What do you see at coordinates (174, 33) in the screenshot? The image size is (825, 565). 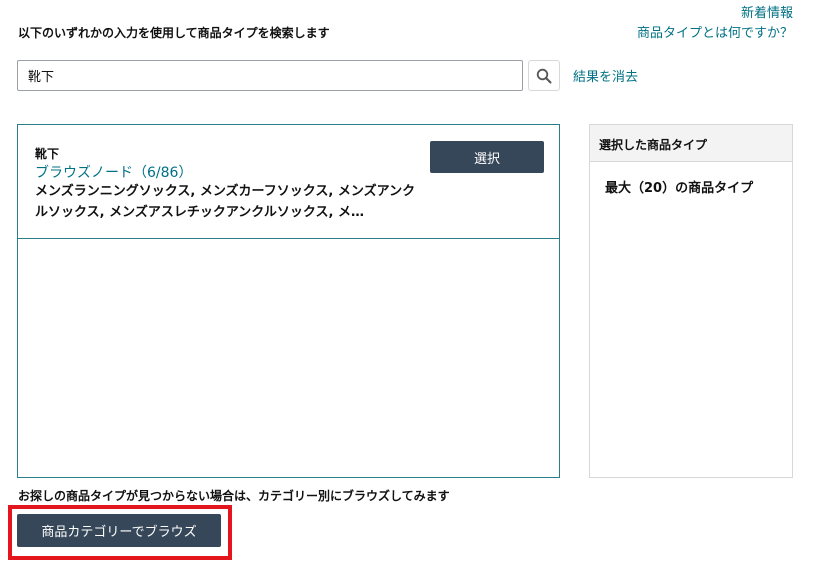 I see `search-instruction: 以下のいずれかの入力を使用して商品タイプを検索します` at bounding box center [174, 33].